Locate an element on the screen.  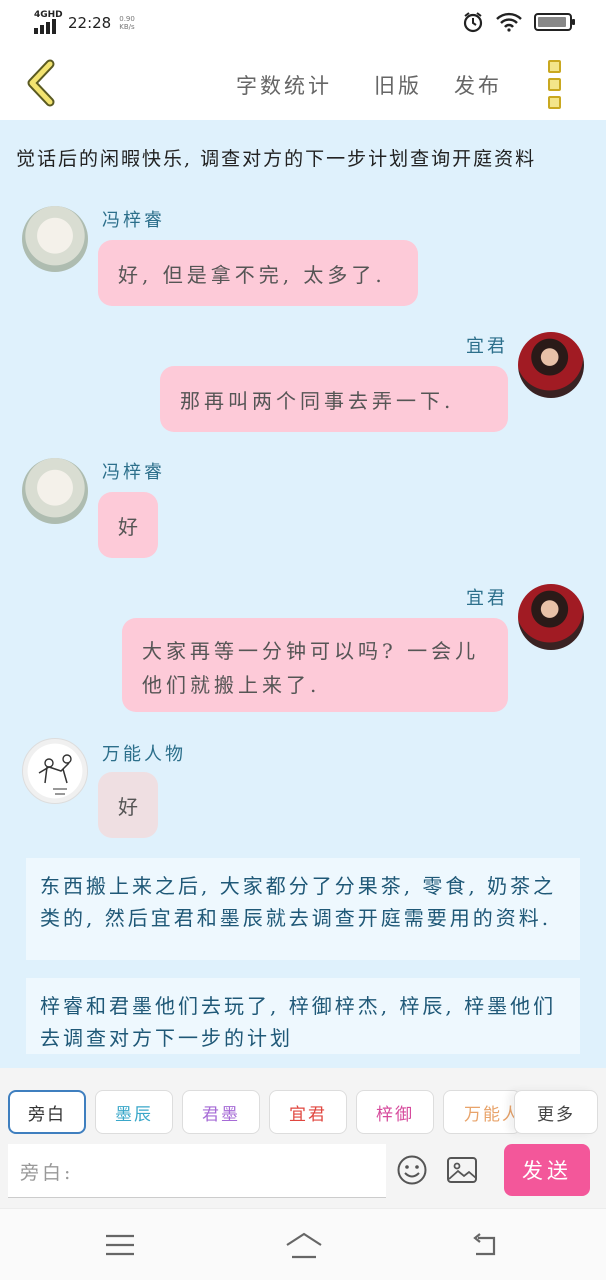
back-icon is located at coordinates (42, 83).